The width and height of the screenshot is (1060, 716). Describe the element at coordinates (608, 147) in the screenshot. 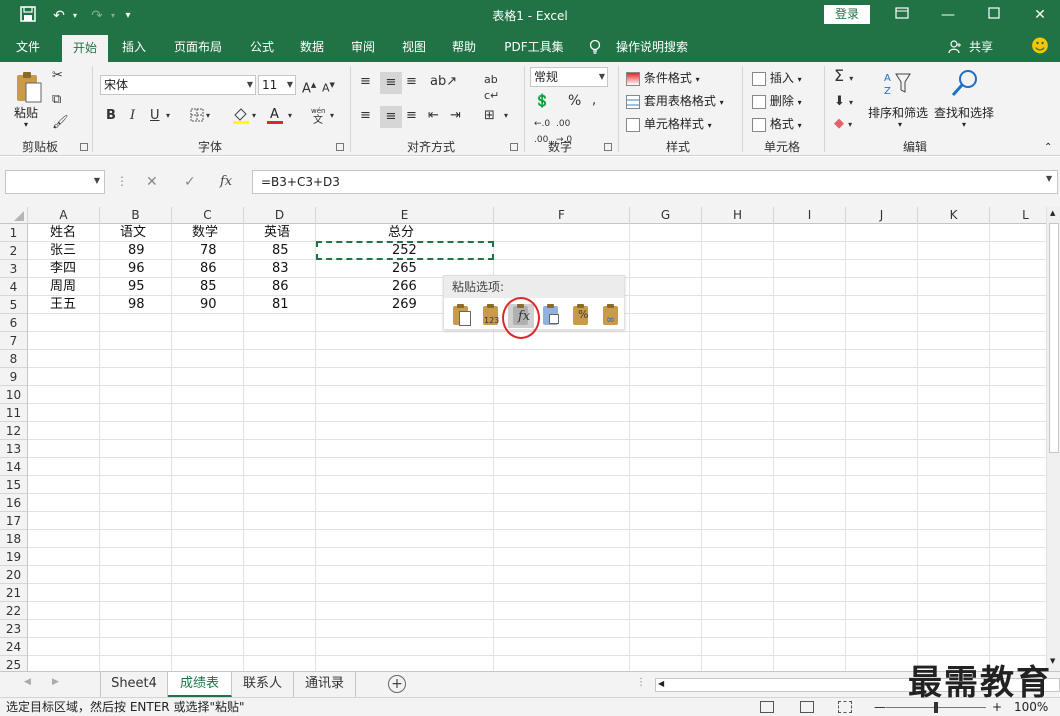

I see `number-launcher-icon` at that location.